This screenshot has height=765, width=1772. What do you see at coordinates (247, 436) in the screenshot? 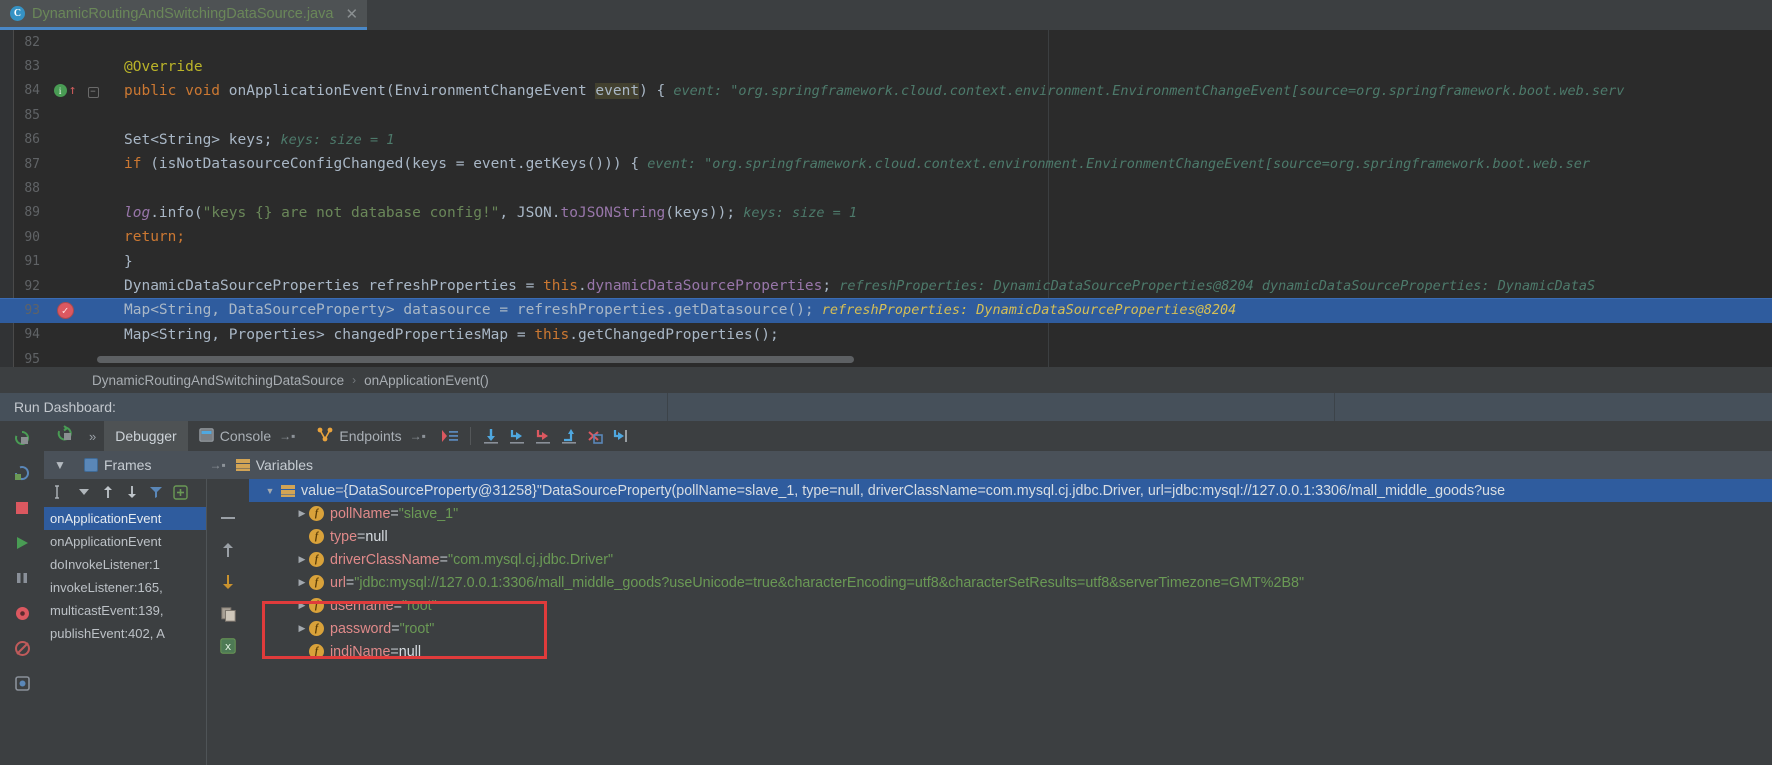
I see `tab-console: Console →▪` at bounding box center [247, 436].